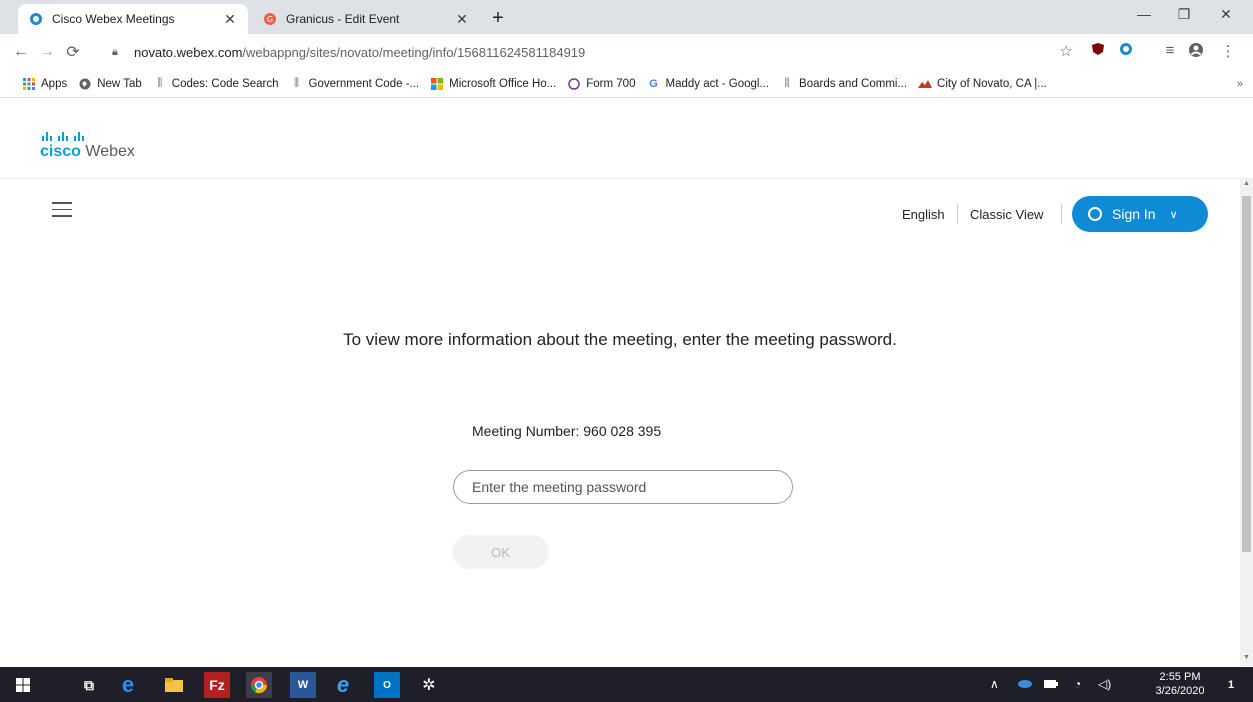 This screenshot has width=1253, height=702. What do you see at coordinates (1006, 214) in the screenshot?
I see `classic-view-link: Classic View` at bounding box center [1006, 214].